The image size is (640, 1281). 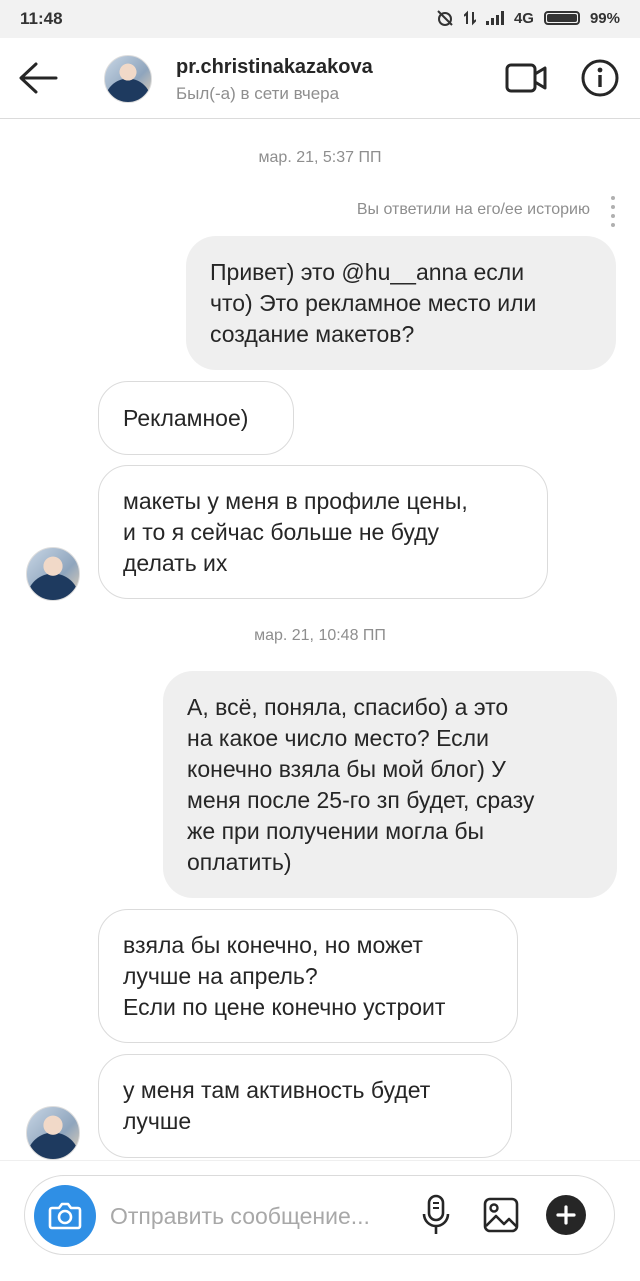 I want to click on battery-icon, so click(x=561, y=18).